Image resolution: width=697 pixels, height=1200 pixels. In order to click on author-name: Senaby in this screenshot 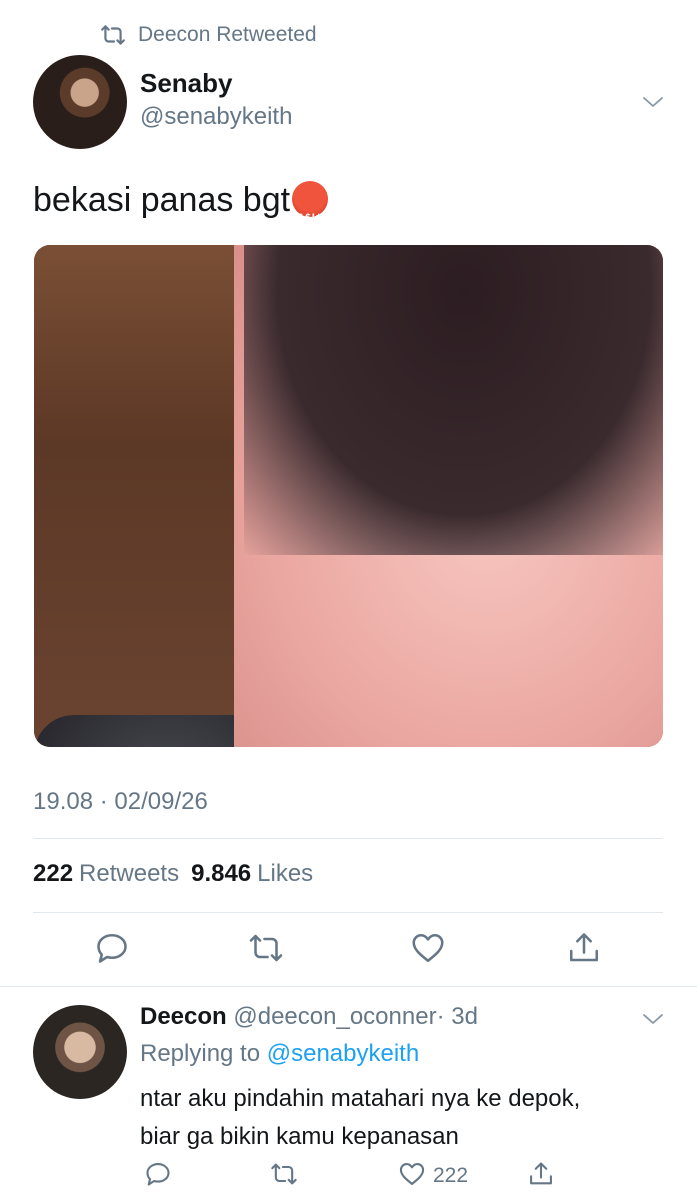, I will do `click(186, 83)`.